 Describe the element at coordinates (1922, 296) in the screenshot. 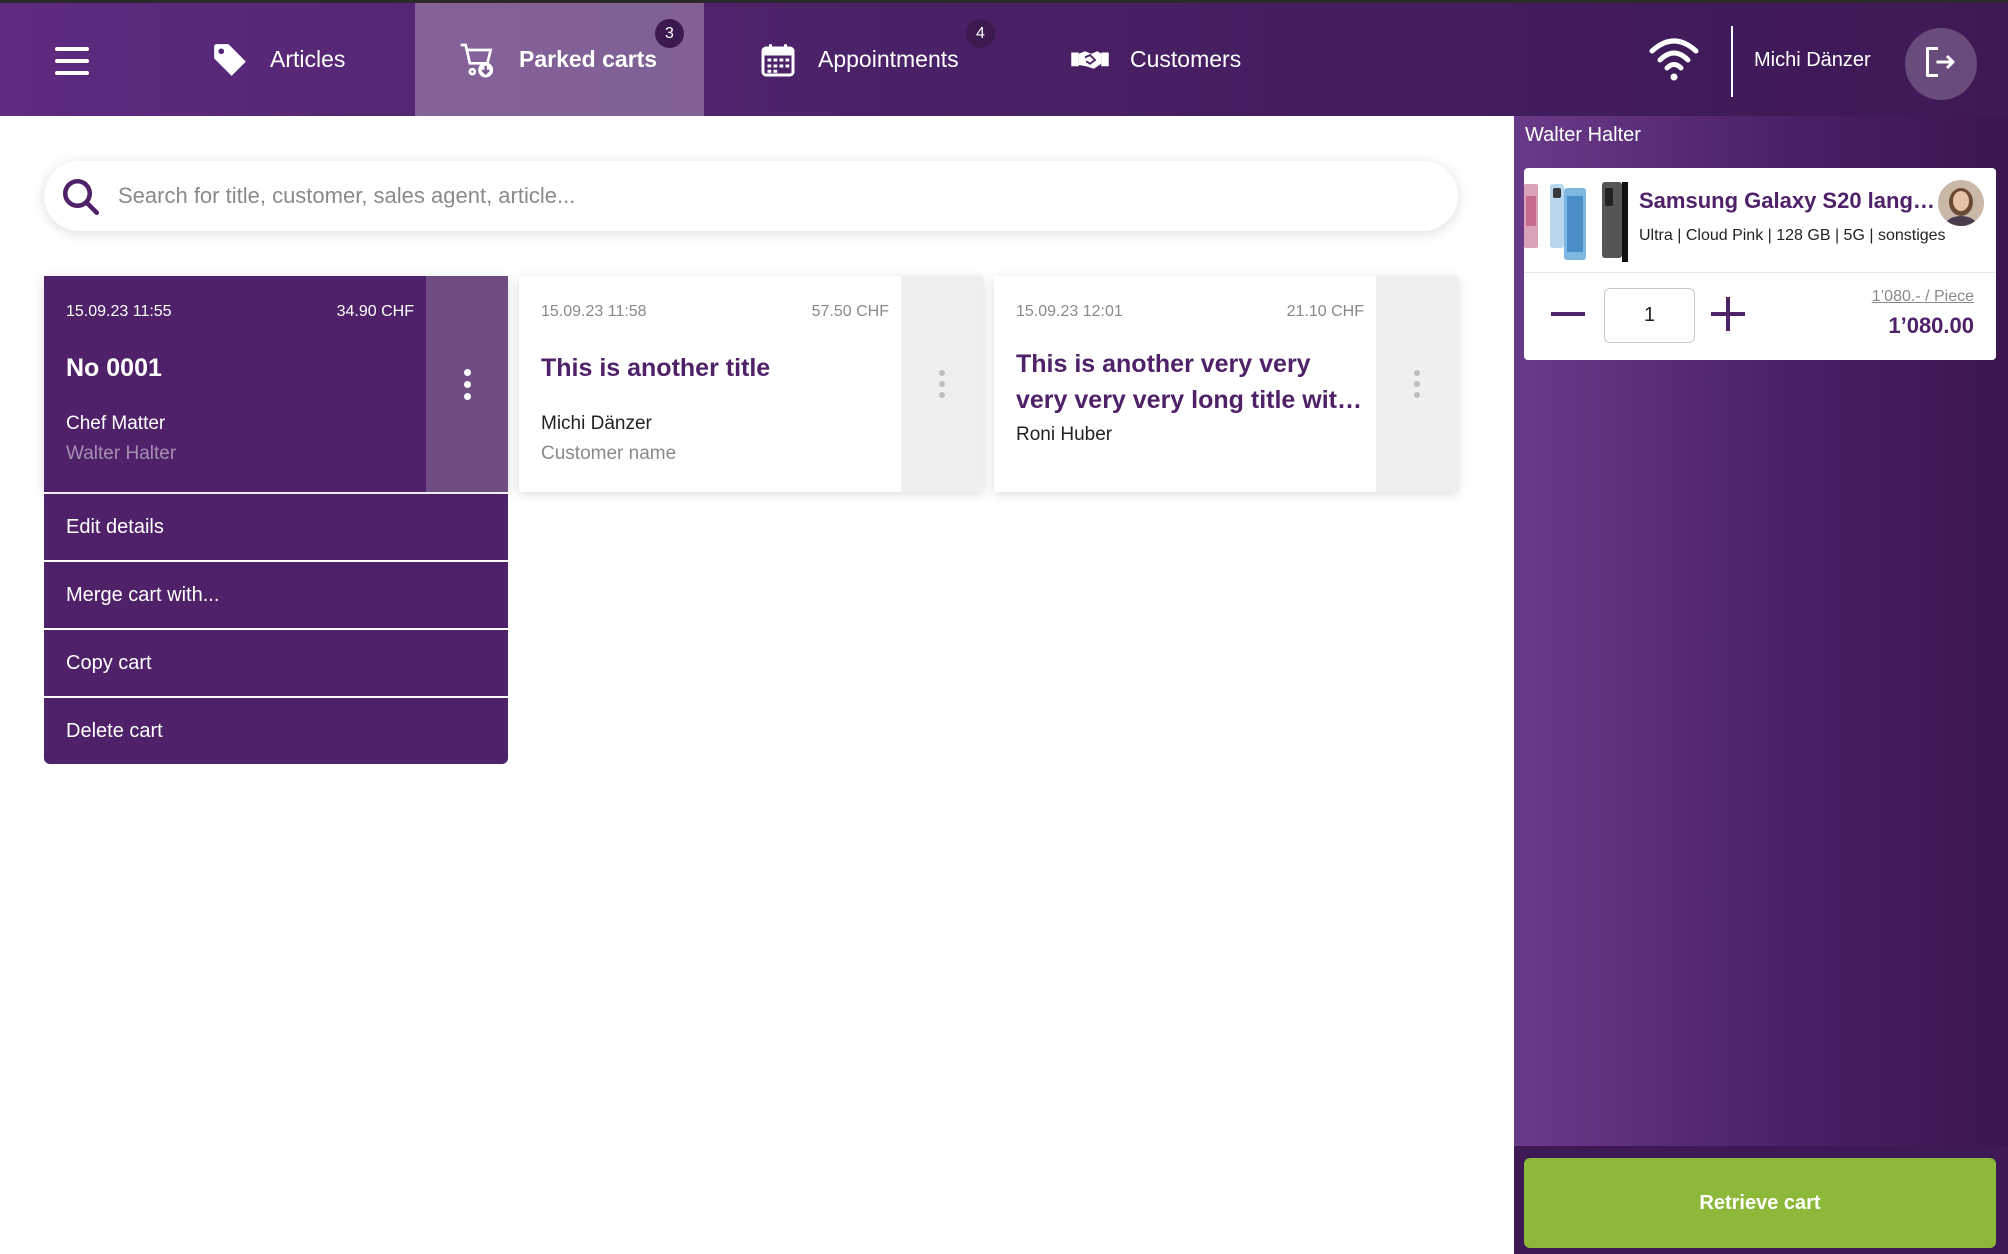

I see `unit-price: 1’080.- / Piece` at that location.